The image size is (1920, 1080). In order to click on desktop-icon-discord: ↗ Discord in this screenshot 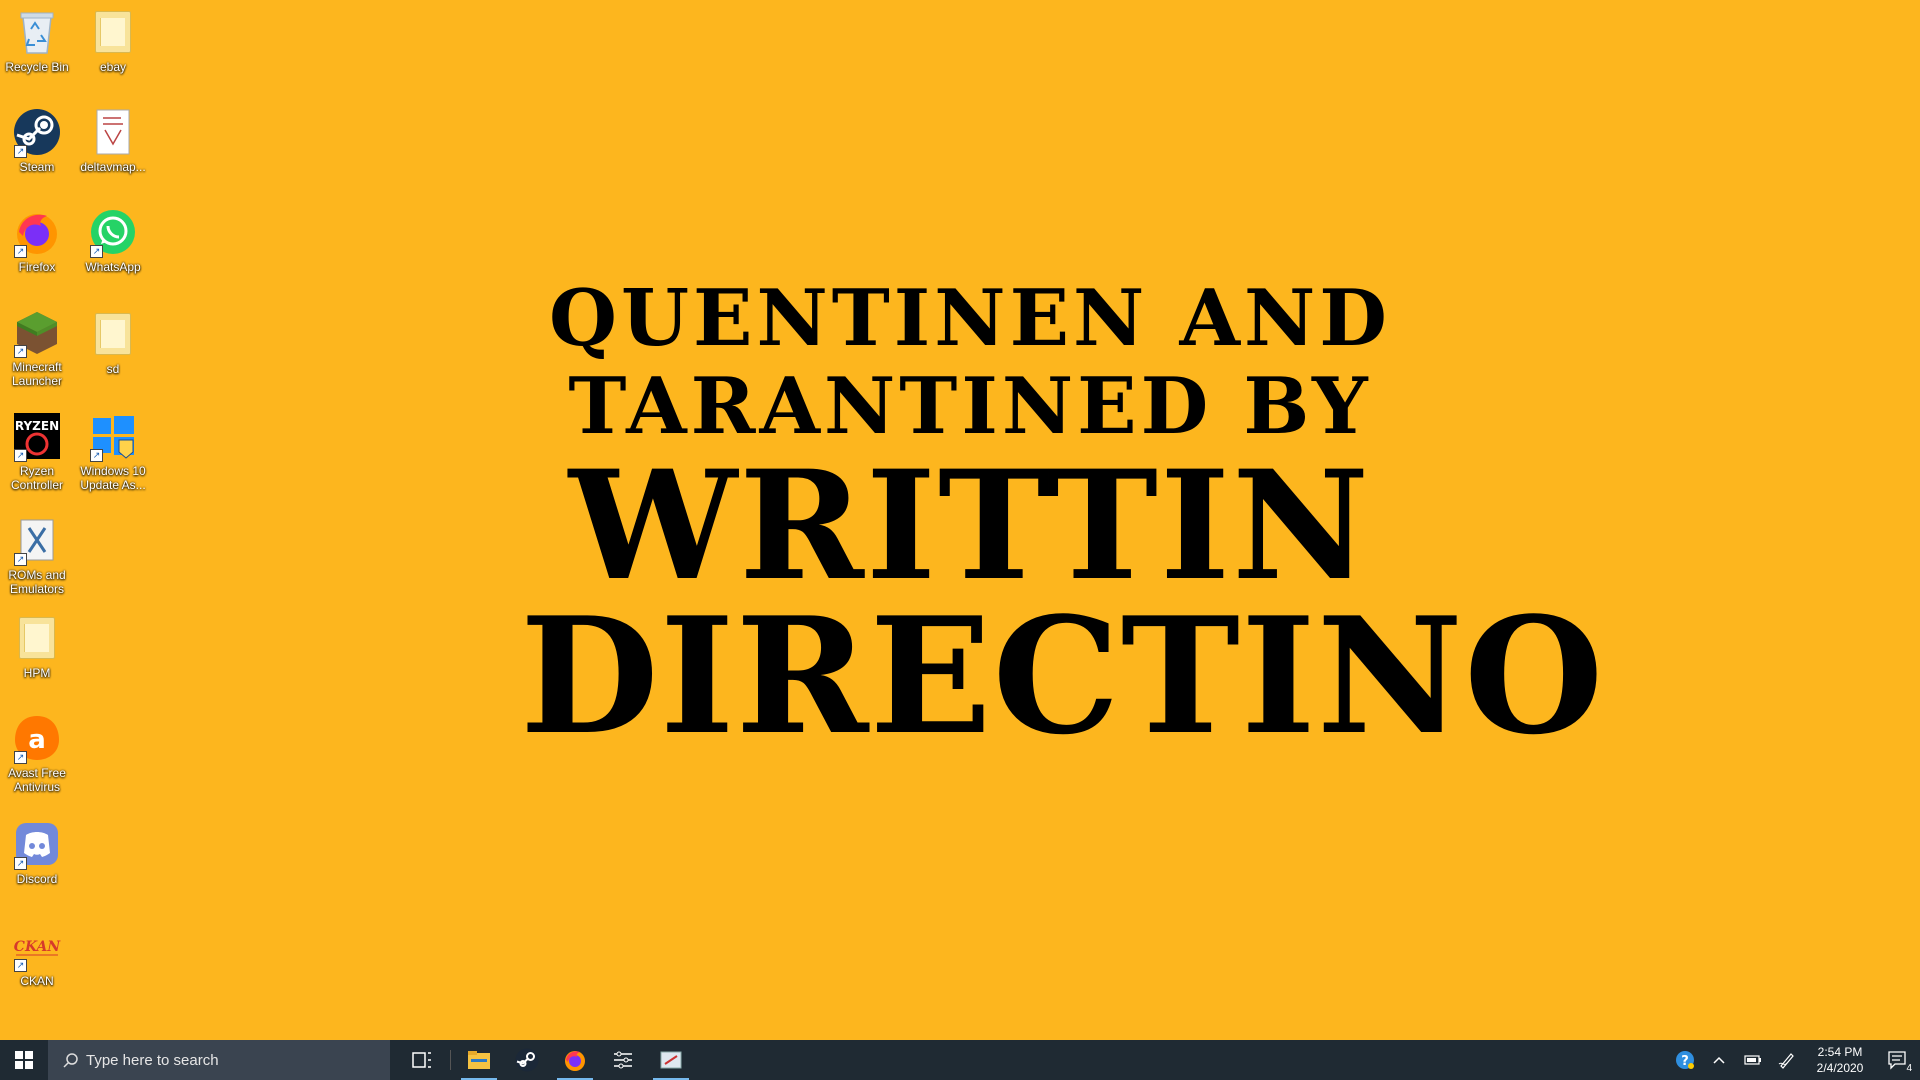, I will do `click(40, 864)`.